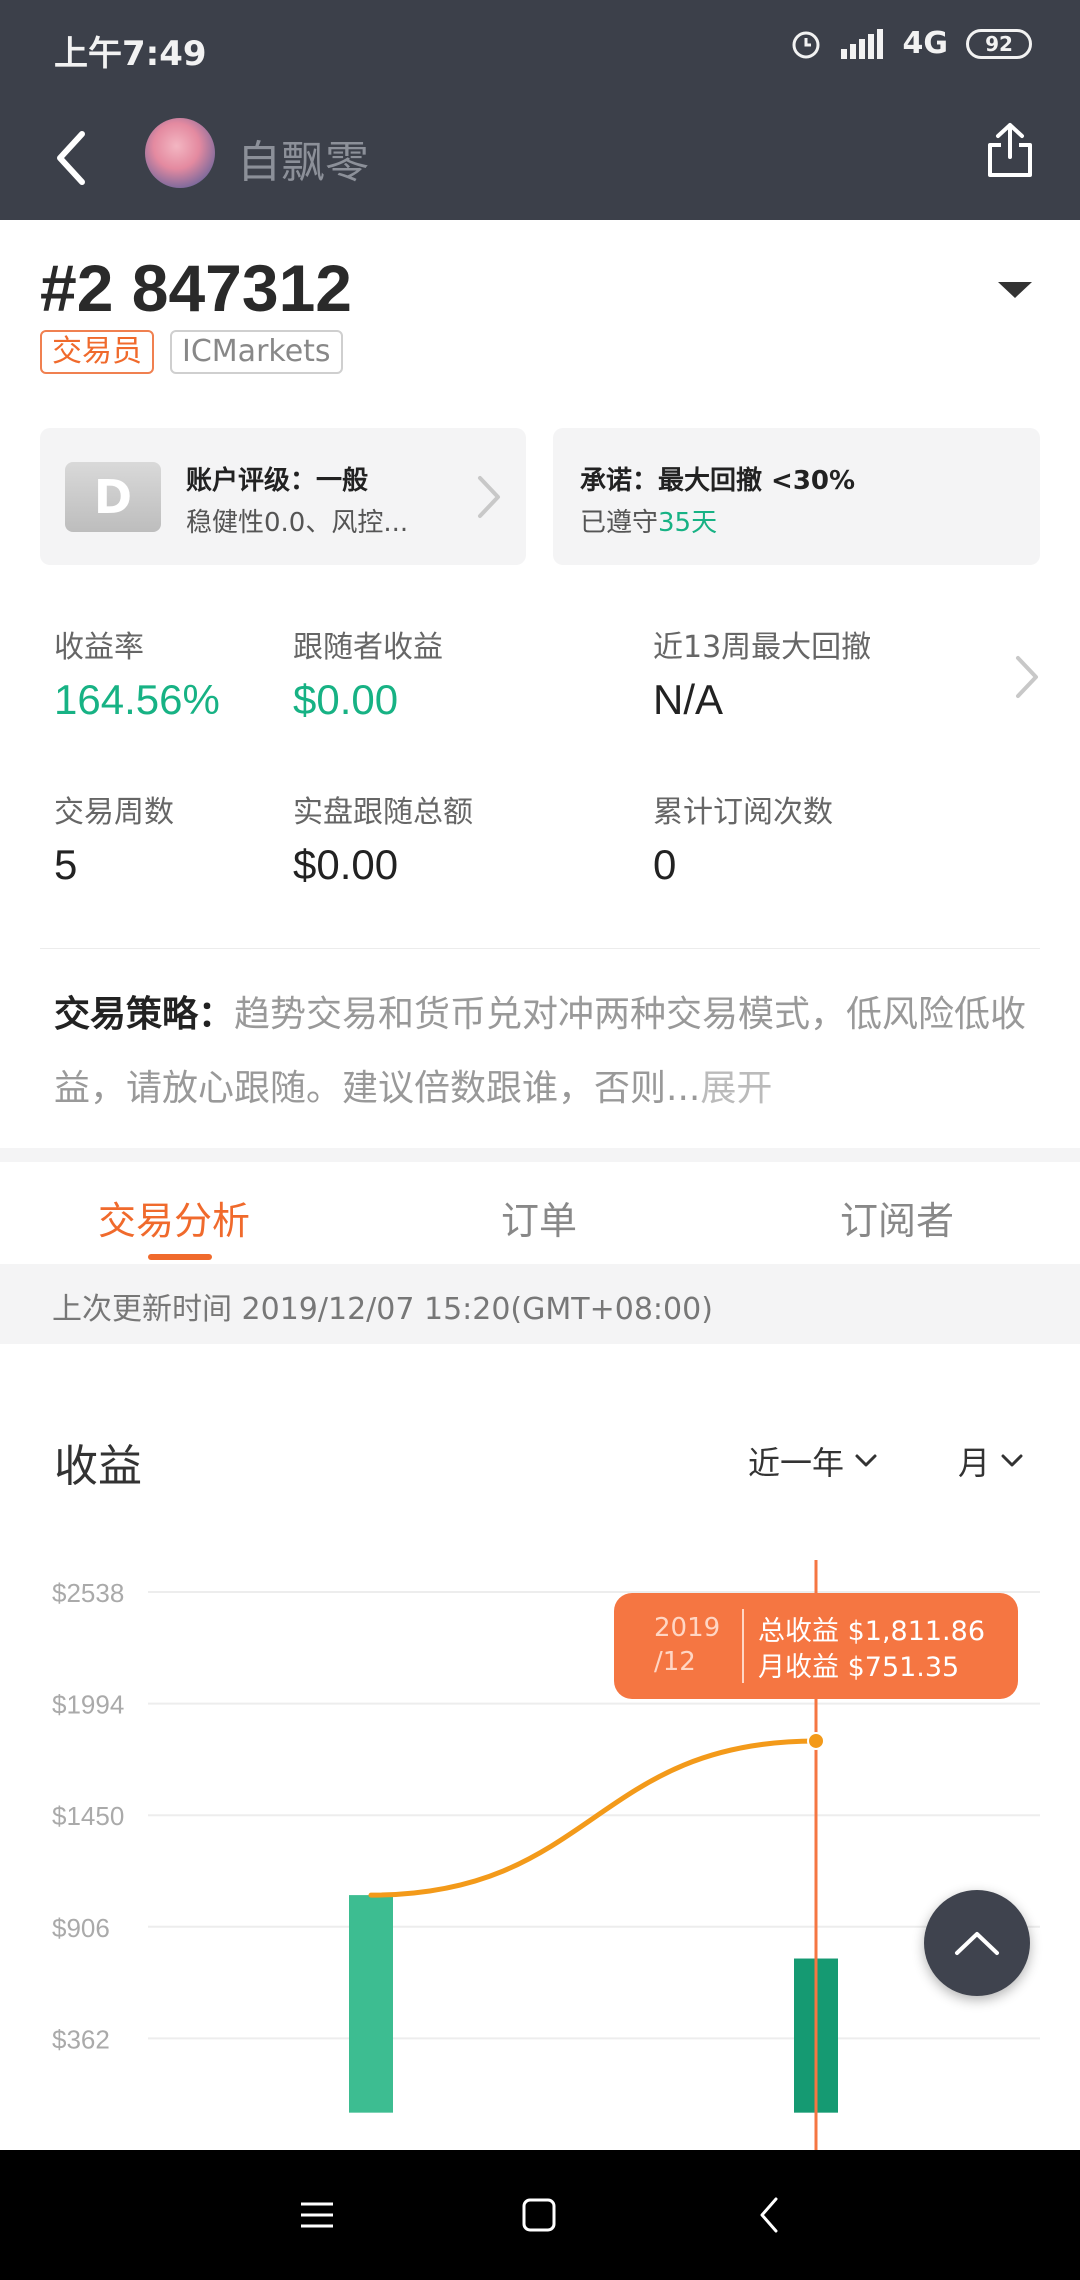  What do you see at coordinates (368, 647) in the screenshot?
I see `stat-label-follower-profit: 跟随者收益` at bounding box center [368, 647].